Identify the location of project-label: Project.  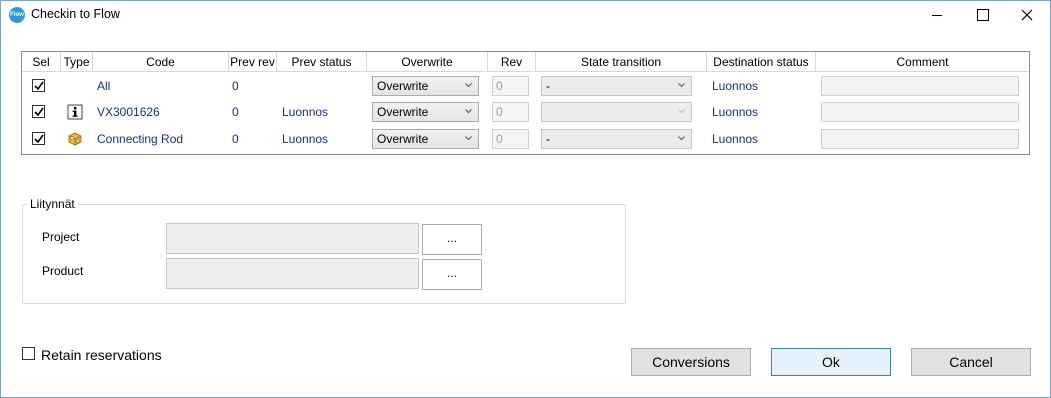
(61, 237).